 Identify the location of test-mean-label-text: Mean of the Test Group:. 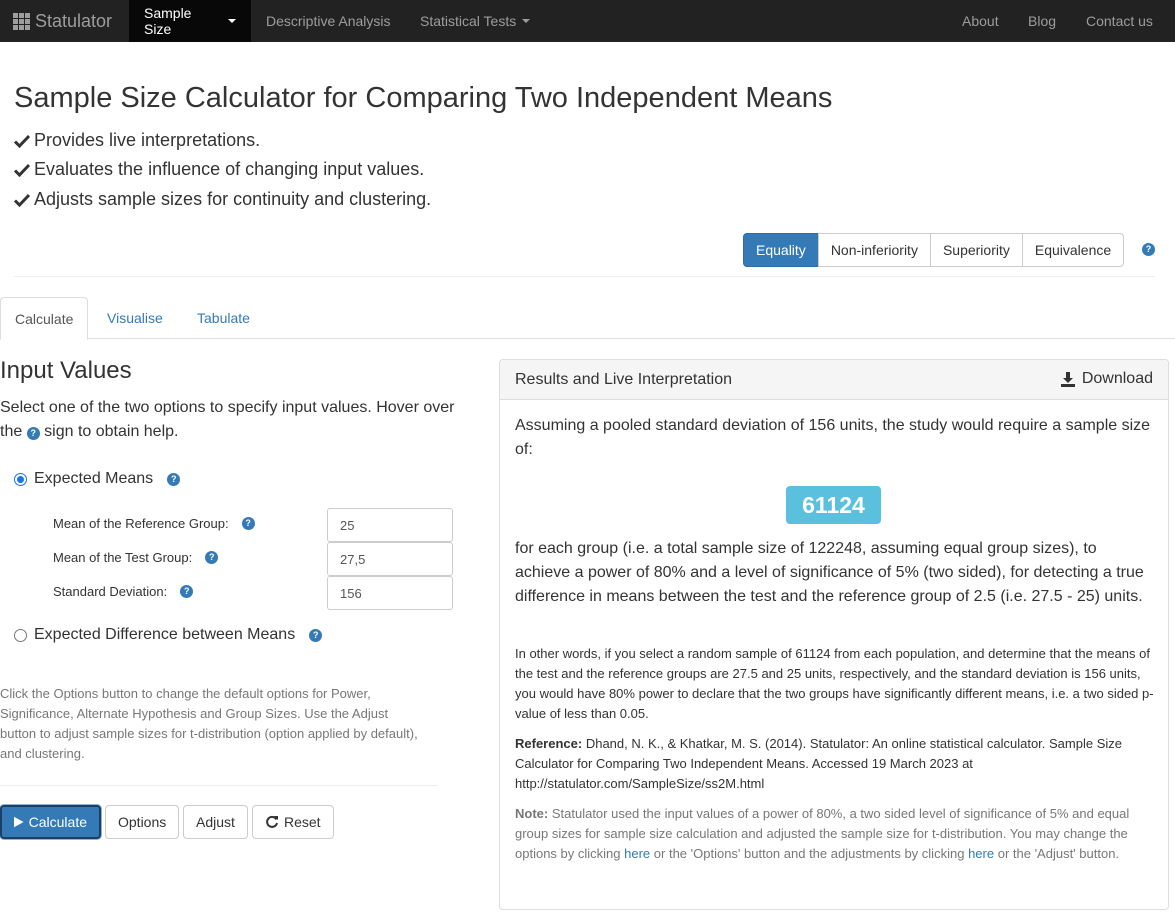
(123, 557).